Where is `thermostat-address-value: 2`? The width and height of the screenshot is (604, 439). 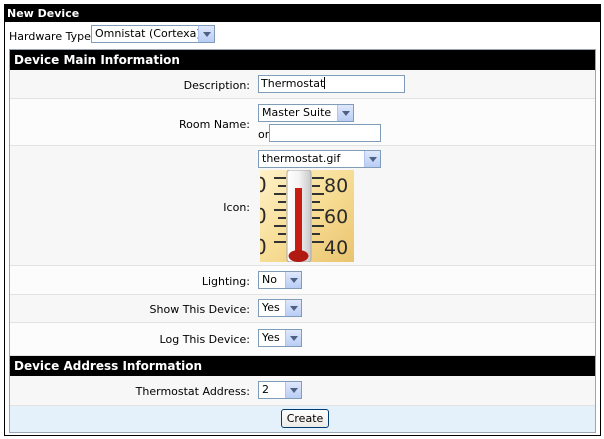 thermostat-address-value: 2 is located at coordinates (265, 389).